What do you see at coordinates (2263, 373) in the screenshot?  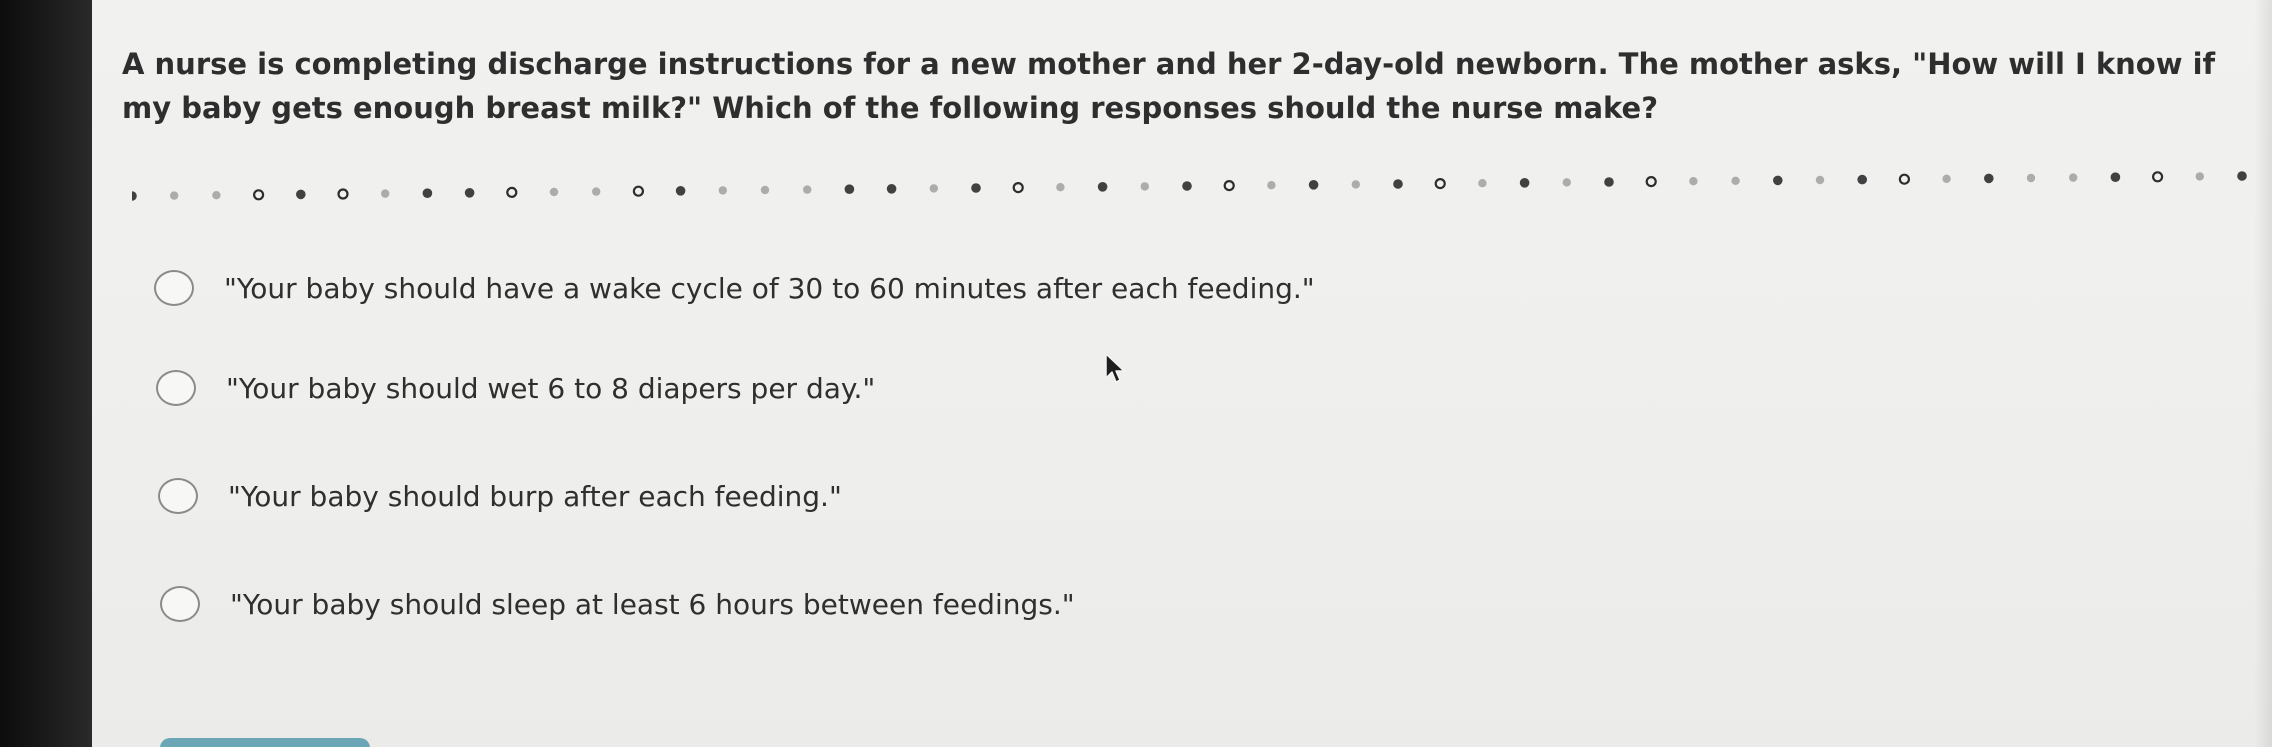 I see `screen-edge-shadow` at bounding box center [2263, 373].